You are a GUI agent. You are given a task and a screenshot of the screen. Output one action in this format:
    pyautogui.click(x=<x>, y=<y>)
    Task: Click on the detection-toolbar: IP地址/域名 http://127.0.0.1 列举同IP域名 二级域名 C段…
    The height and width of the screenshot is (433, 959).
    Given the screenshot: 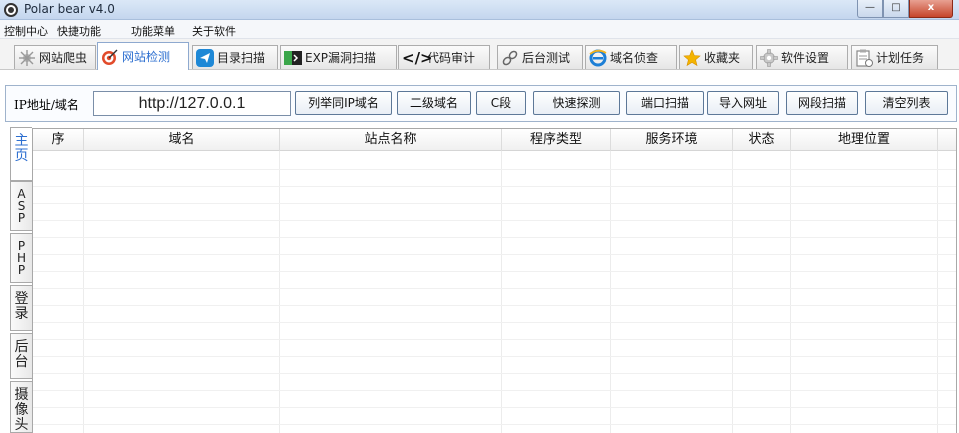 What is the action you would take?
    pyautogui.click(x=481, y=103)
    